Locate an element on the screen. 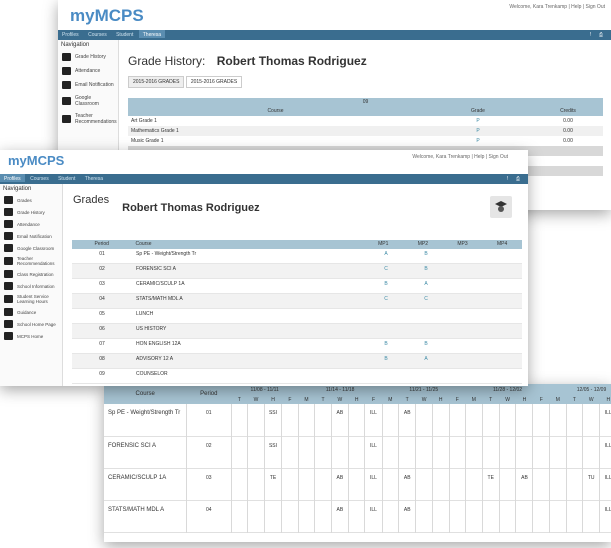 The image size is (611, 548). nav-item-teacher-recs: Teacher Recommendations is located at coordinates (88, 119).